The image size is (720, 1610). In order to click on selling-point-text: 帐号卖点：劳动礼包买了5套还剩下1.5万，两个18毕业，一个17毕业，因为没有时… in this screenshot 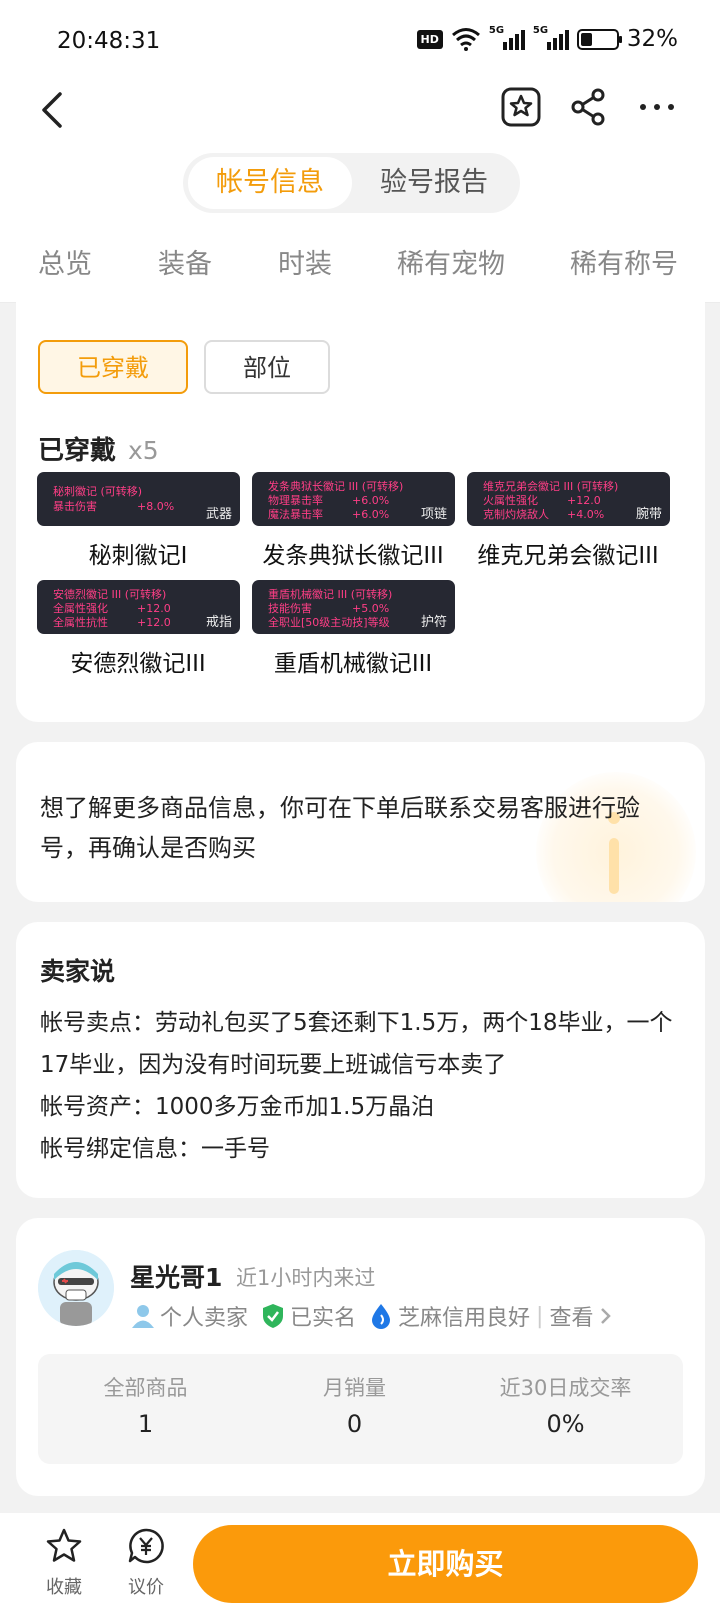, I will do `click(356, 1044)`.